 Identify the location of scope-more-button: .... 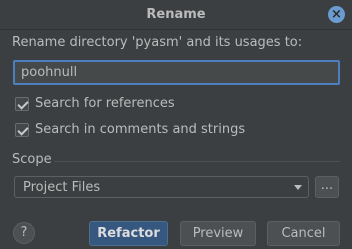
(327, 187).